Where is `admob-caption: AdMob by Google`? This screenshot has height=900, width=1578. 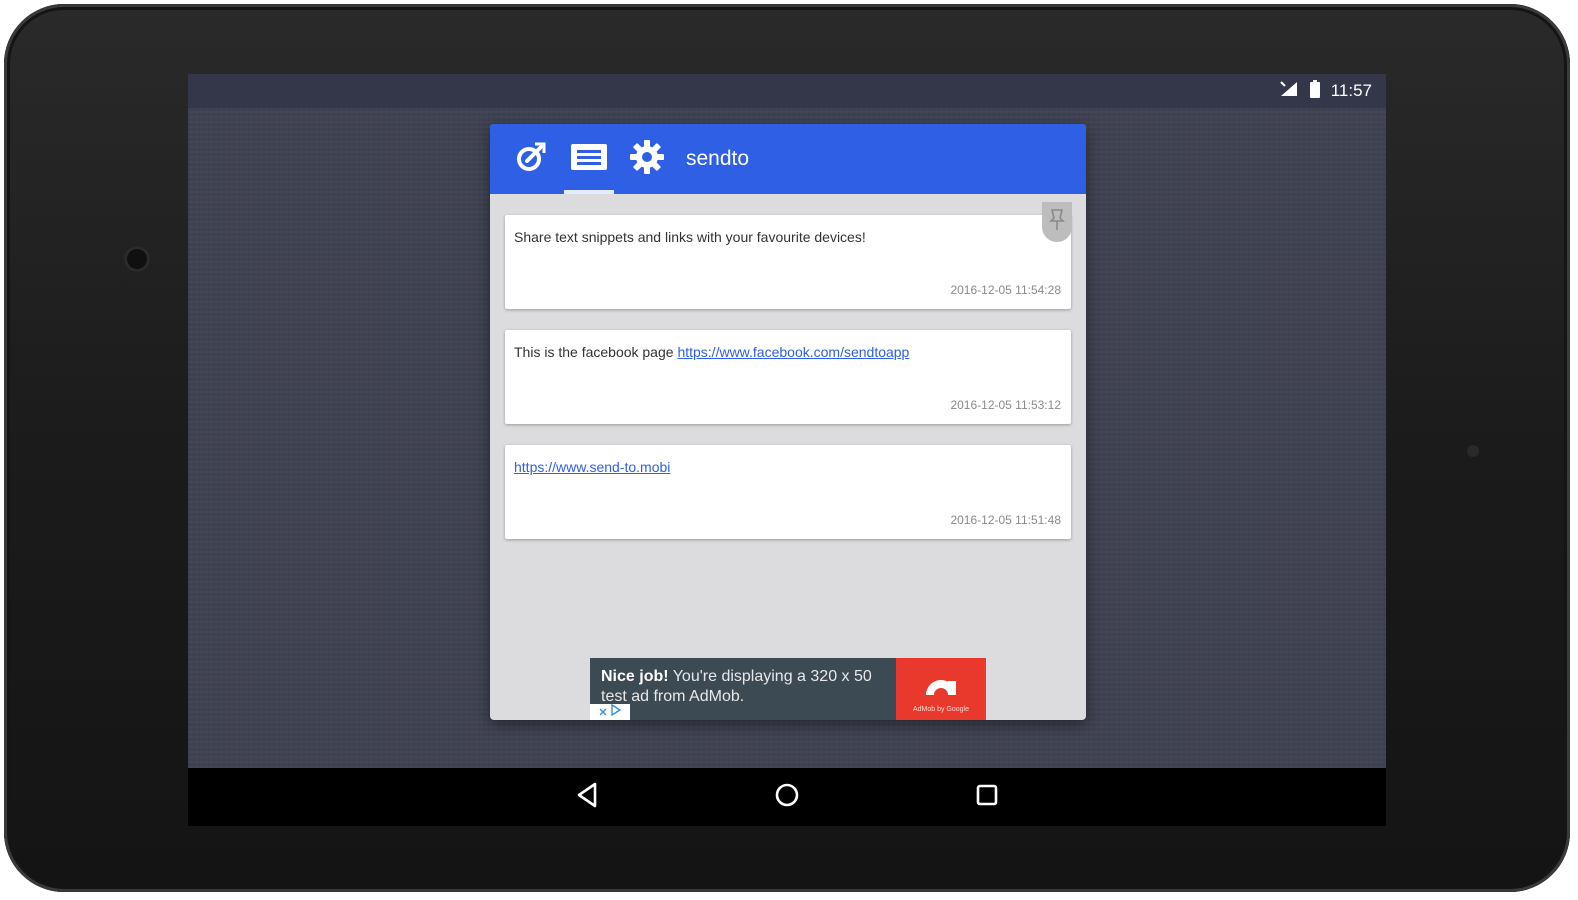 admob-caption: AdMob by Google is located at coordinates (941, 709).